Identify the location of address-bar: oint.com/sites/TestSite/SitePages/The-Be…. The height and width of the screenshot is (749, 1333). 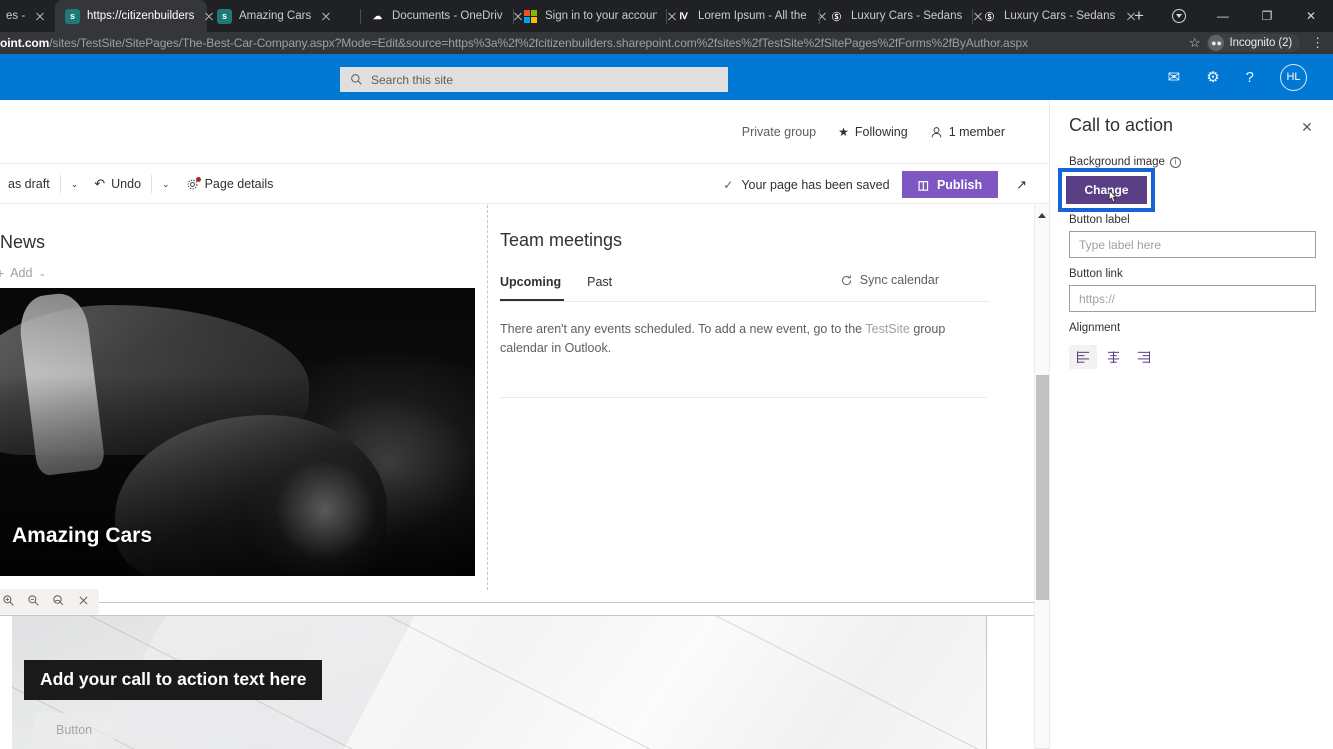
(666, 43).